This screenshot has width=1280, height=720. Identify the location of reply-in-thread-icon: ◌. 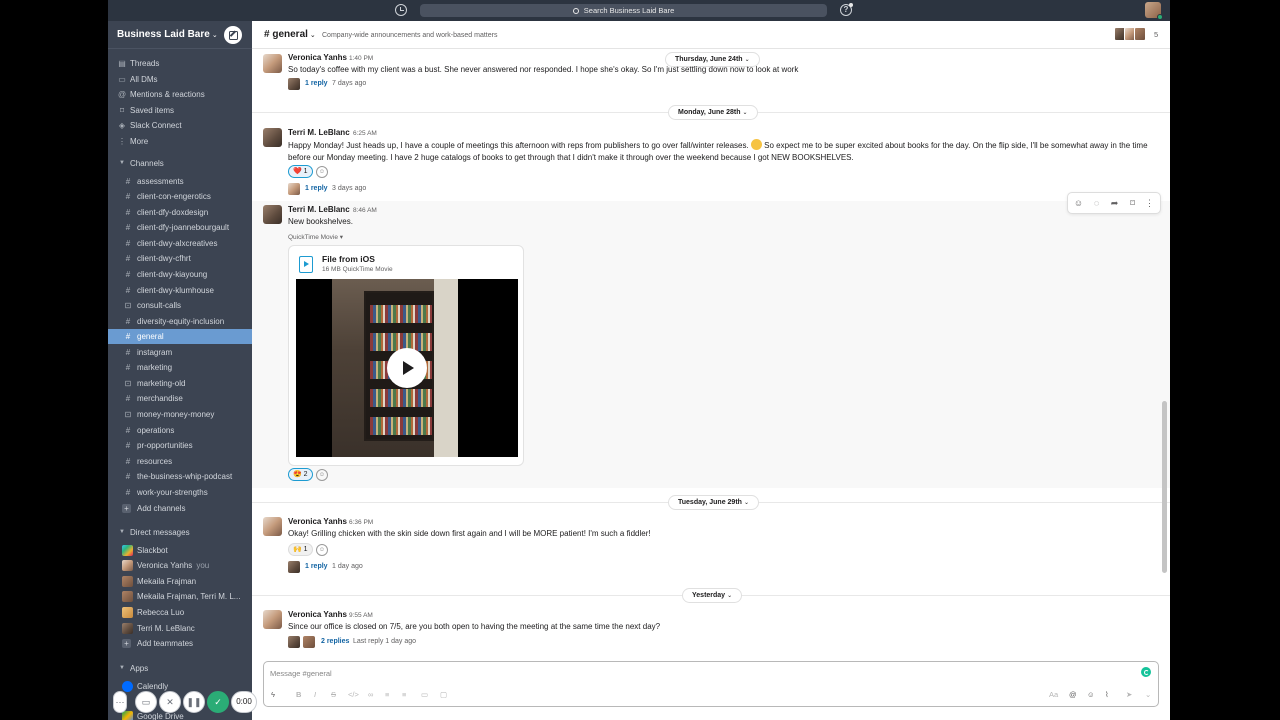
(1096, 203).